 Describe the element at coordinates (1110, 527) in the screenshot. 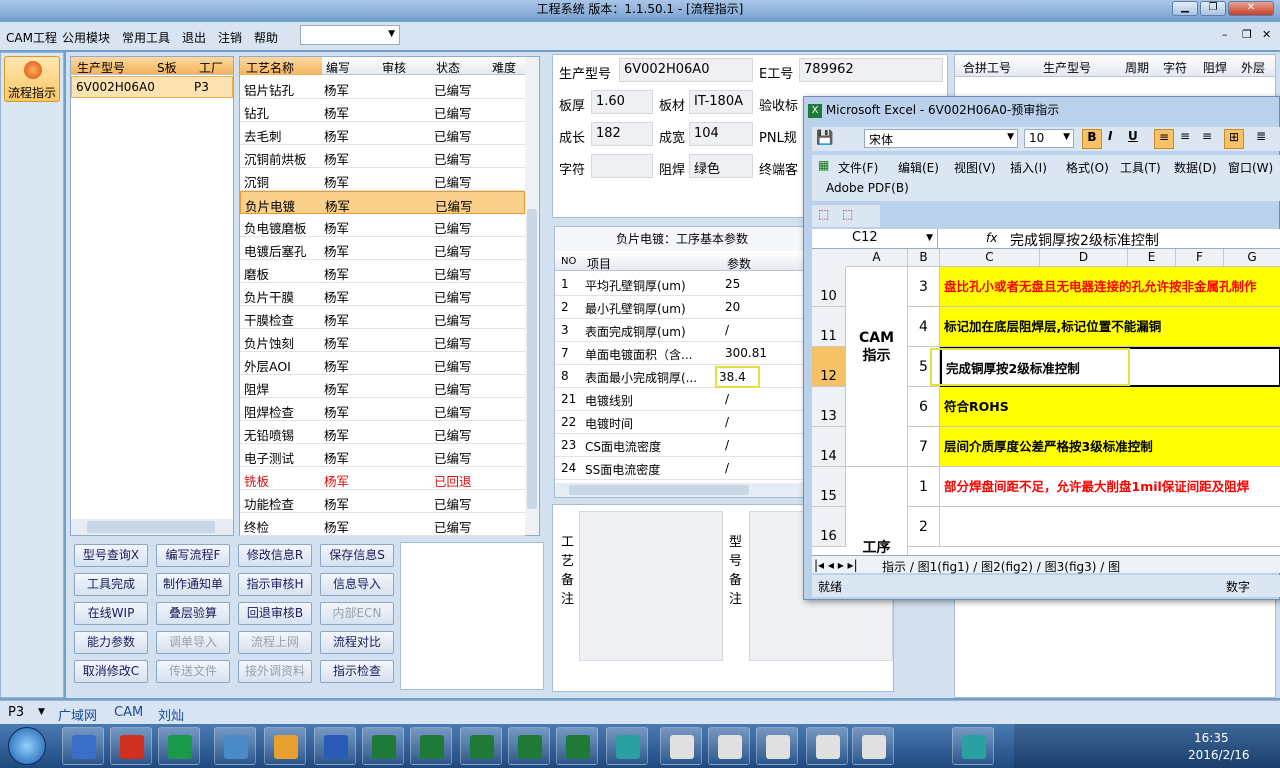

I see `cell-c` at that location.